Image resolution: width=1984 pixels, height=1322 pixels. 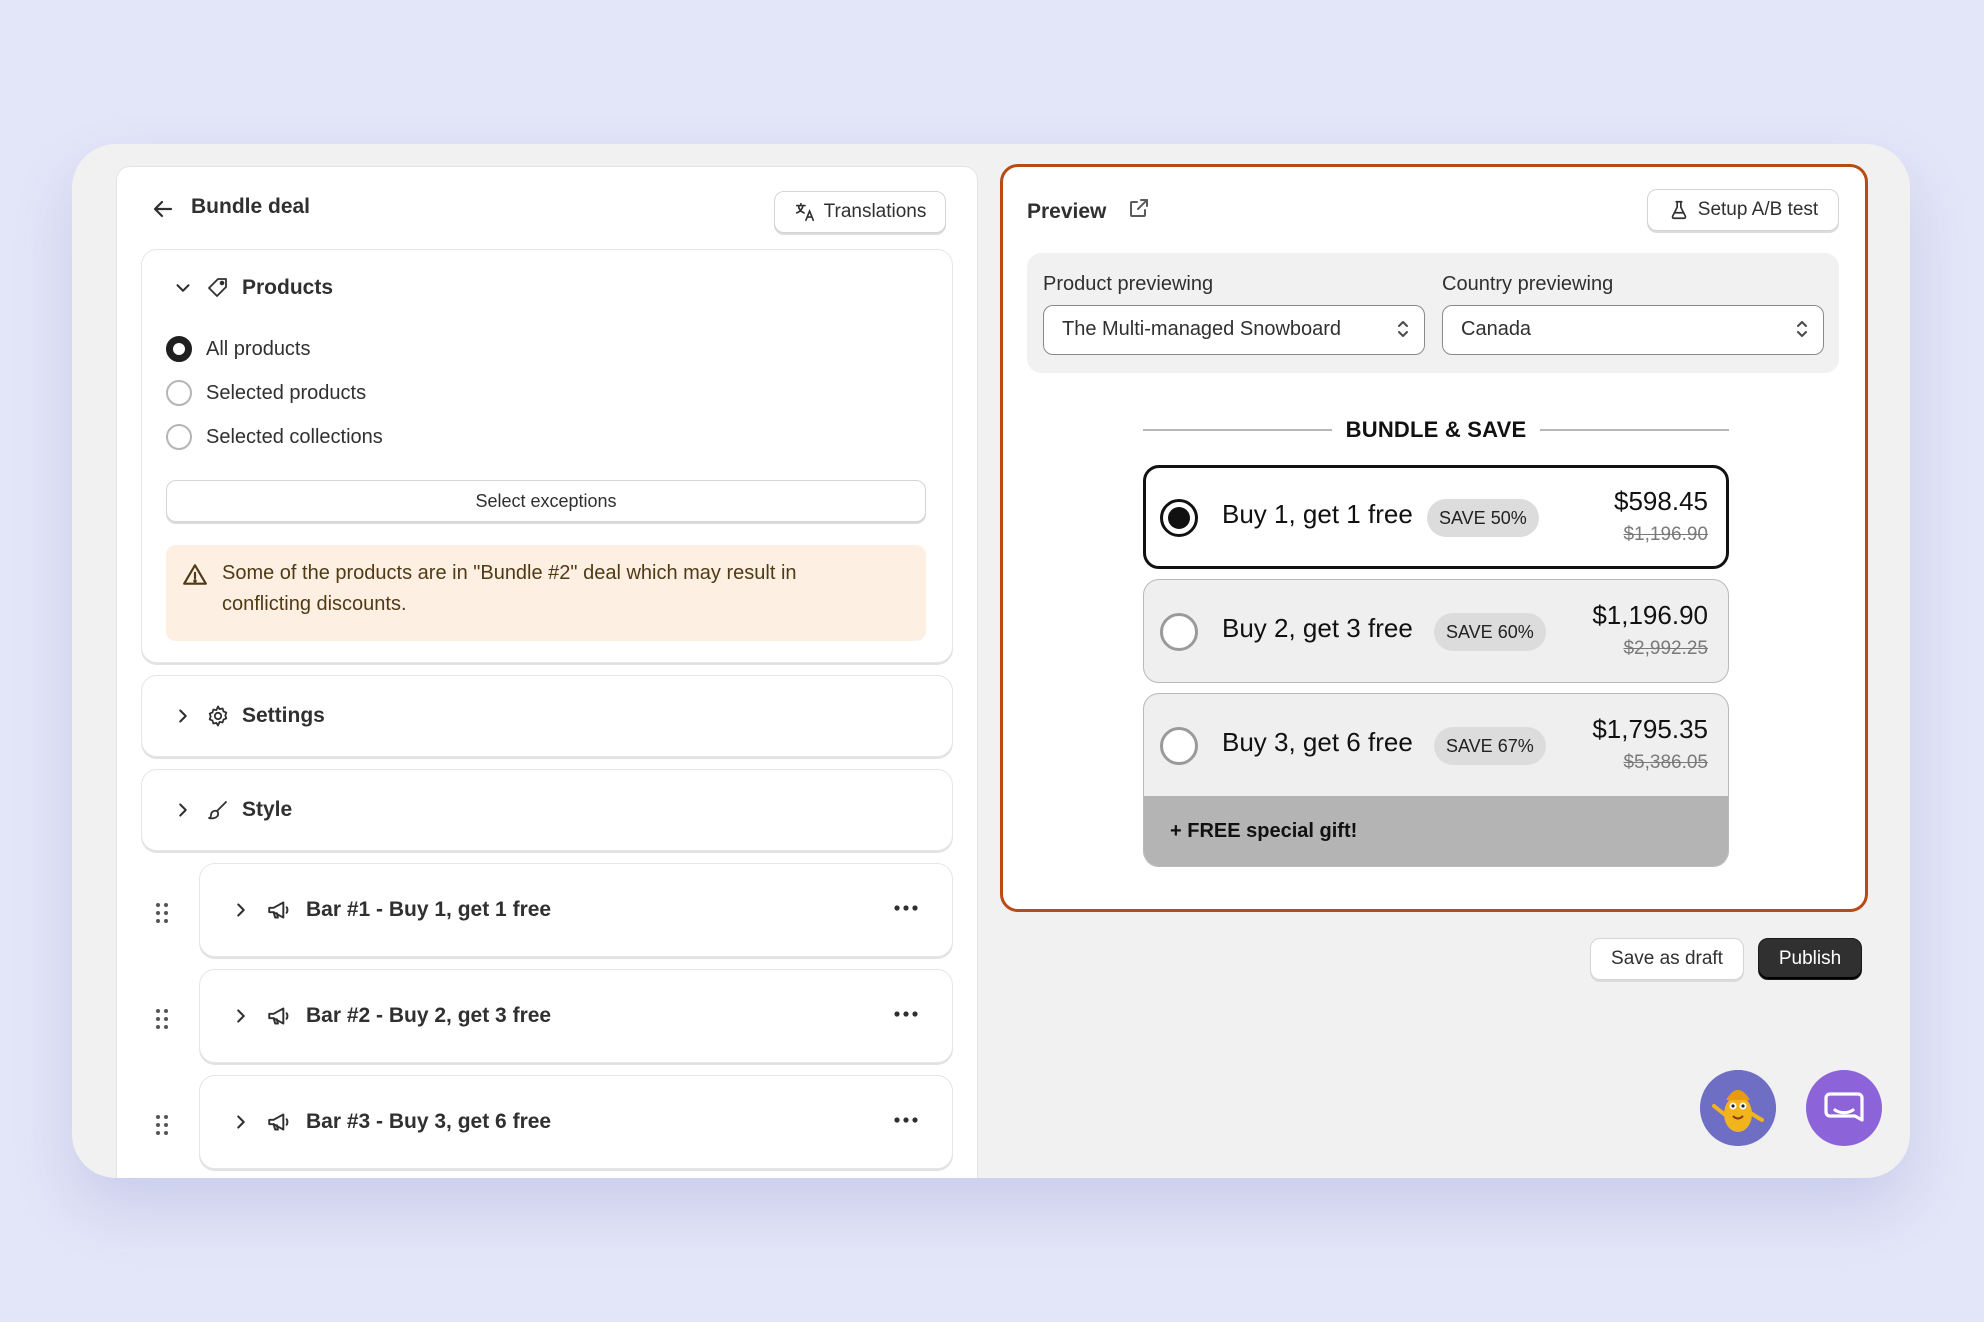 What do you see at coordinates (1483, 518) in the screenshot?
I see `save-badge: SAVE 50%` at bounding box center [1483, 518].